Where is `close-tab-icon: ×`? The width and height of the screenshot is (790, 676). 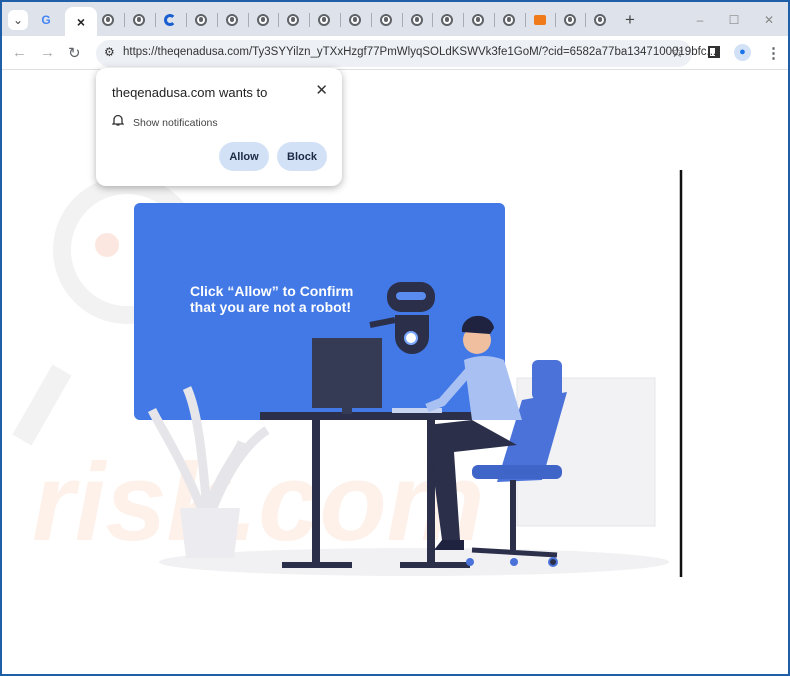 close-tab-icon: × is located at coordinates (81, 22).